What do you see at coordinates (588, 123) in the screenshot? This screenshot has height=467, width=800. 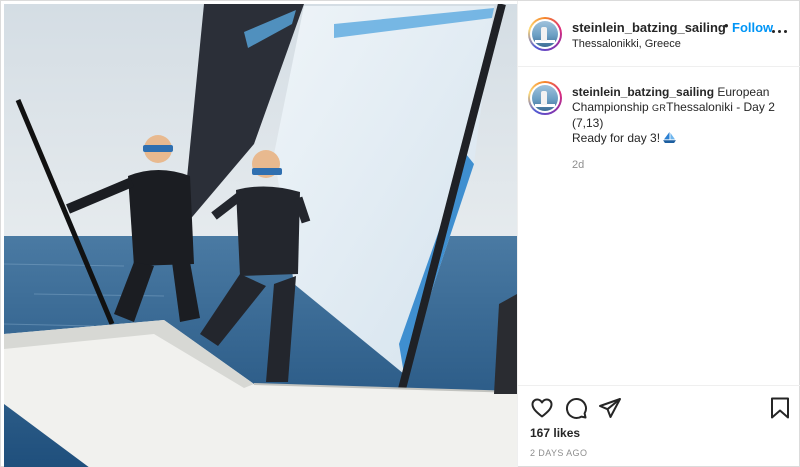 I see `caption-line-3: (7,13)` at bounding box center [588, 123].